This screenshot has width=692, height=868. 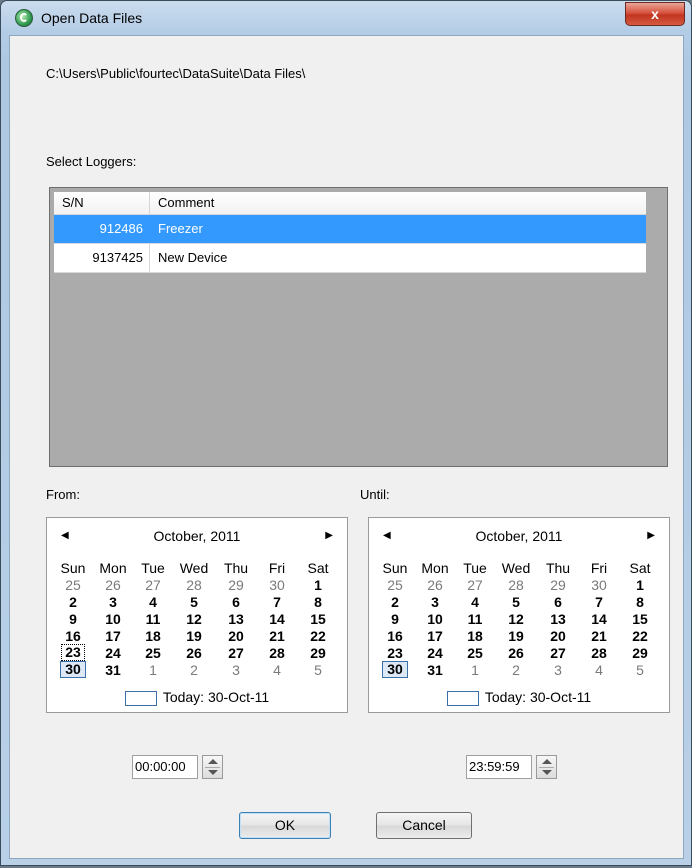 I want to click on cancel-button: Cancel, so click(x=424, y=825).